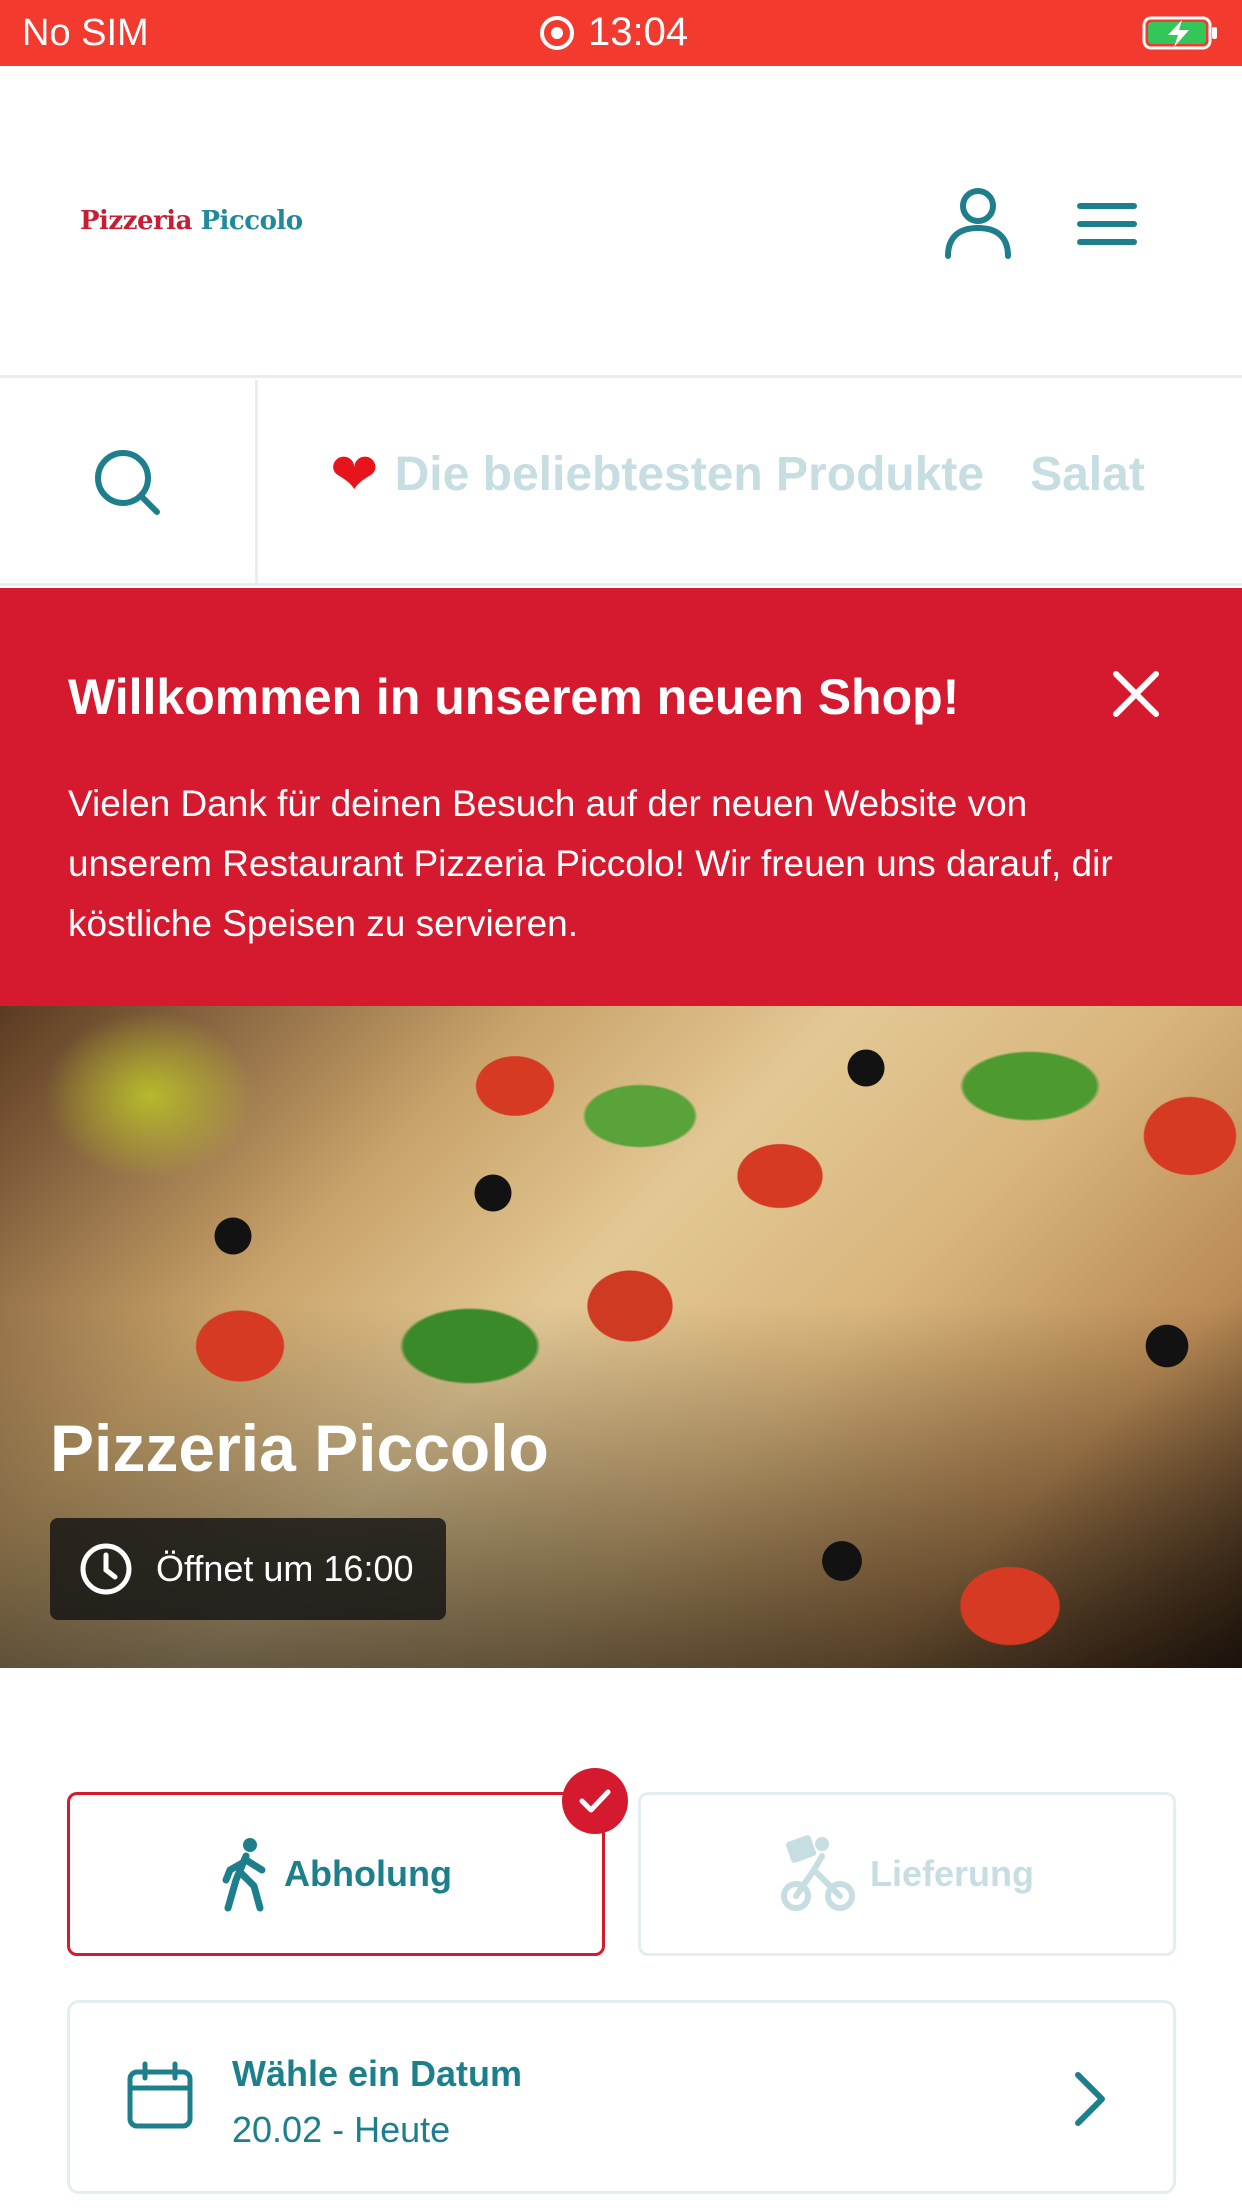  What do you see at coordinates (1090, 2099) in the screenshot?
I see `chevron-right-icon` at bounding box center [1090, 2099].